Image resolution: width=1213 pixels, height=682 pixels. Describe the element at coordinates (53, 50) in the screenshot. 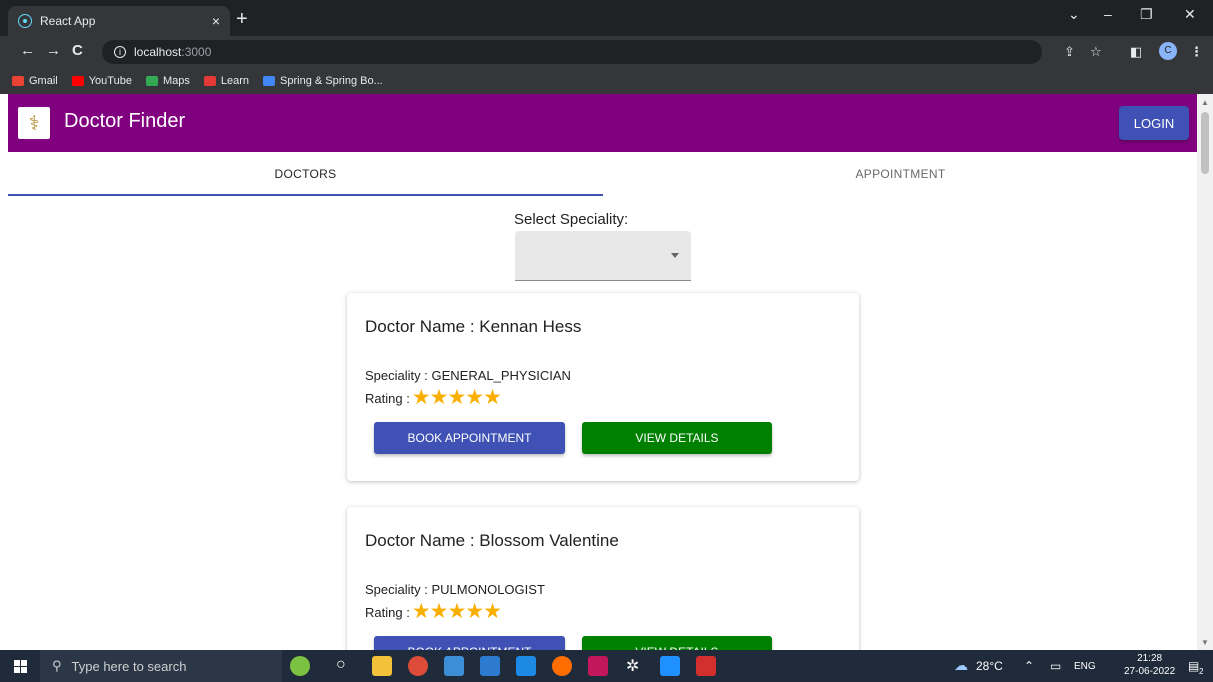

I see `forward-icon: →` at that location.